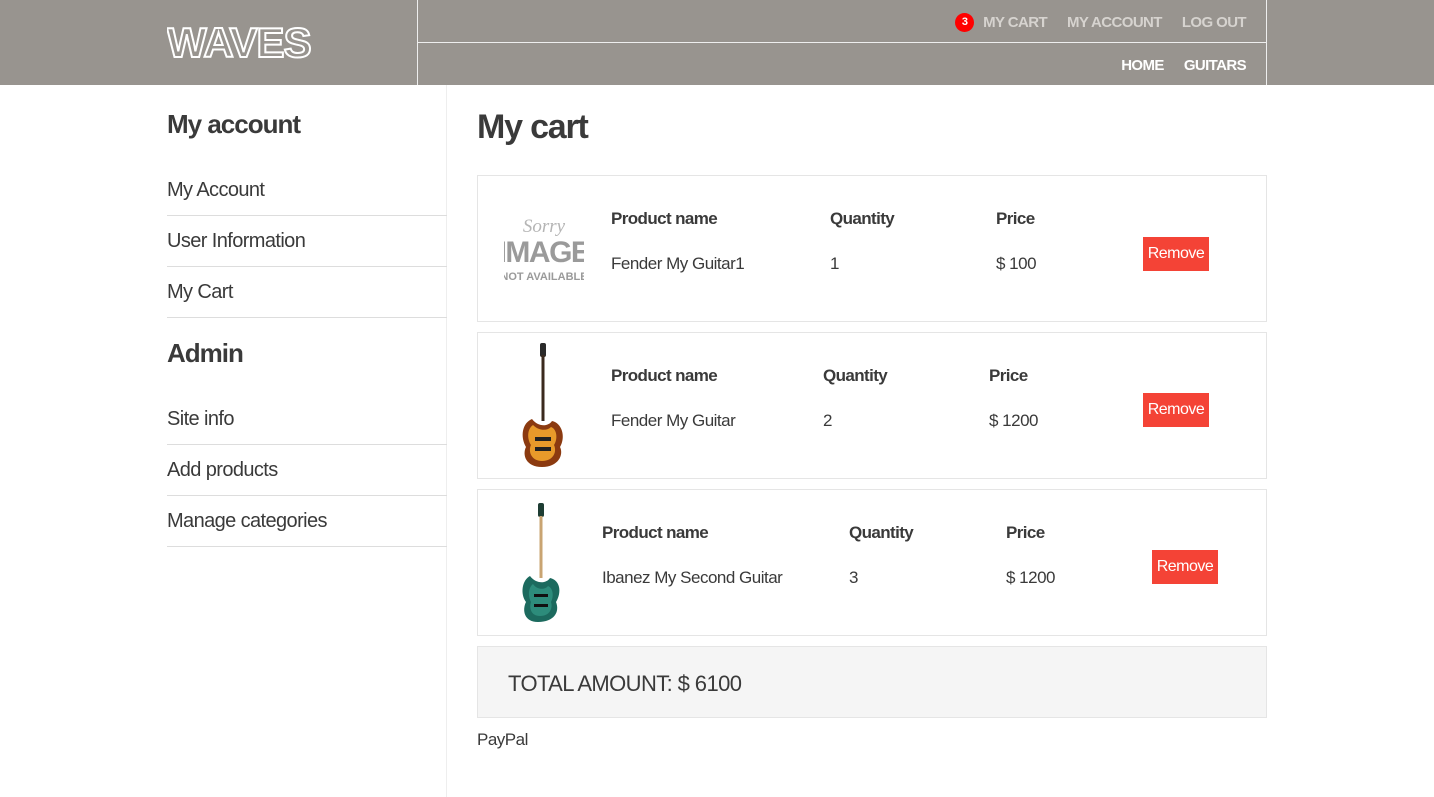 This screenshot has width=1434, height=797. I want to click on paypal-button: PayPal, so click(502, 740).